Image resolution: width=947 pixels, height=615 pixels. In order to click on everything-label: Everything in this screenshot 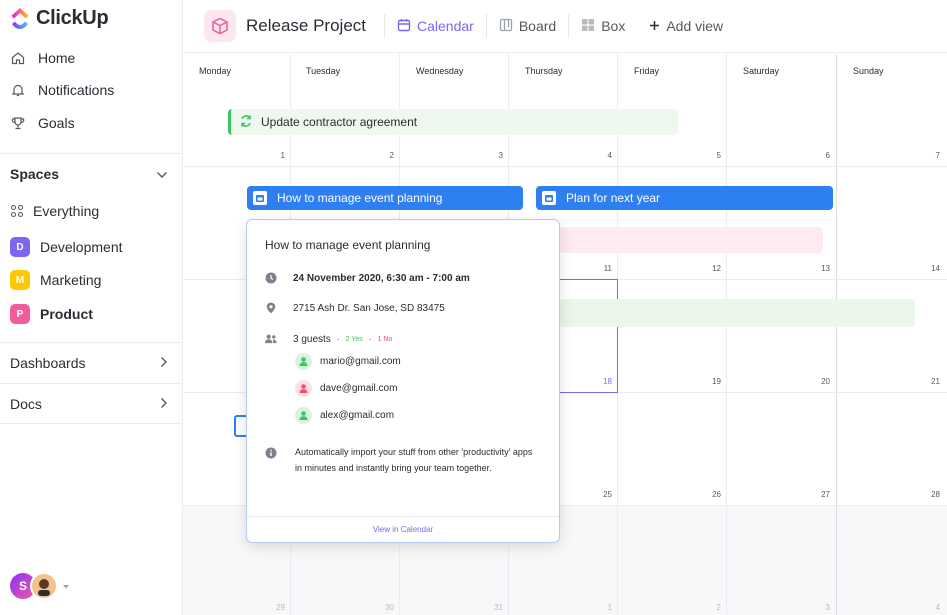, I will do `click(66, 211)`.